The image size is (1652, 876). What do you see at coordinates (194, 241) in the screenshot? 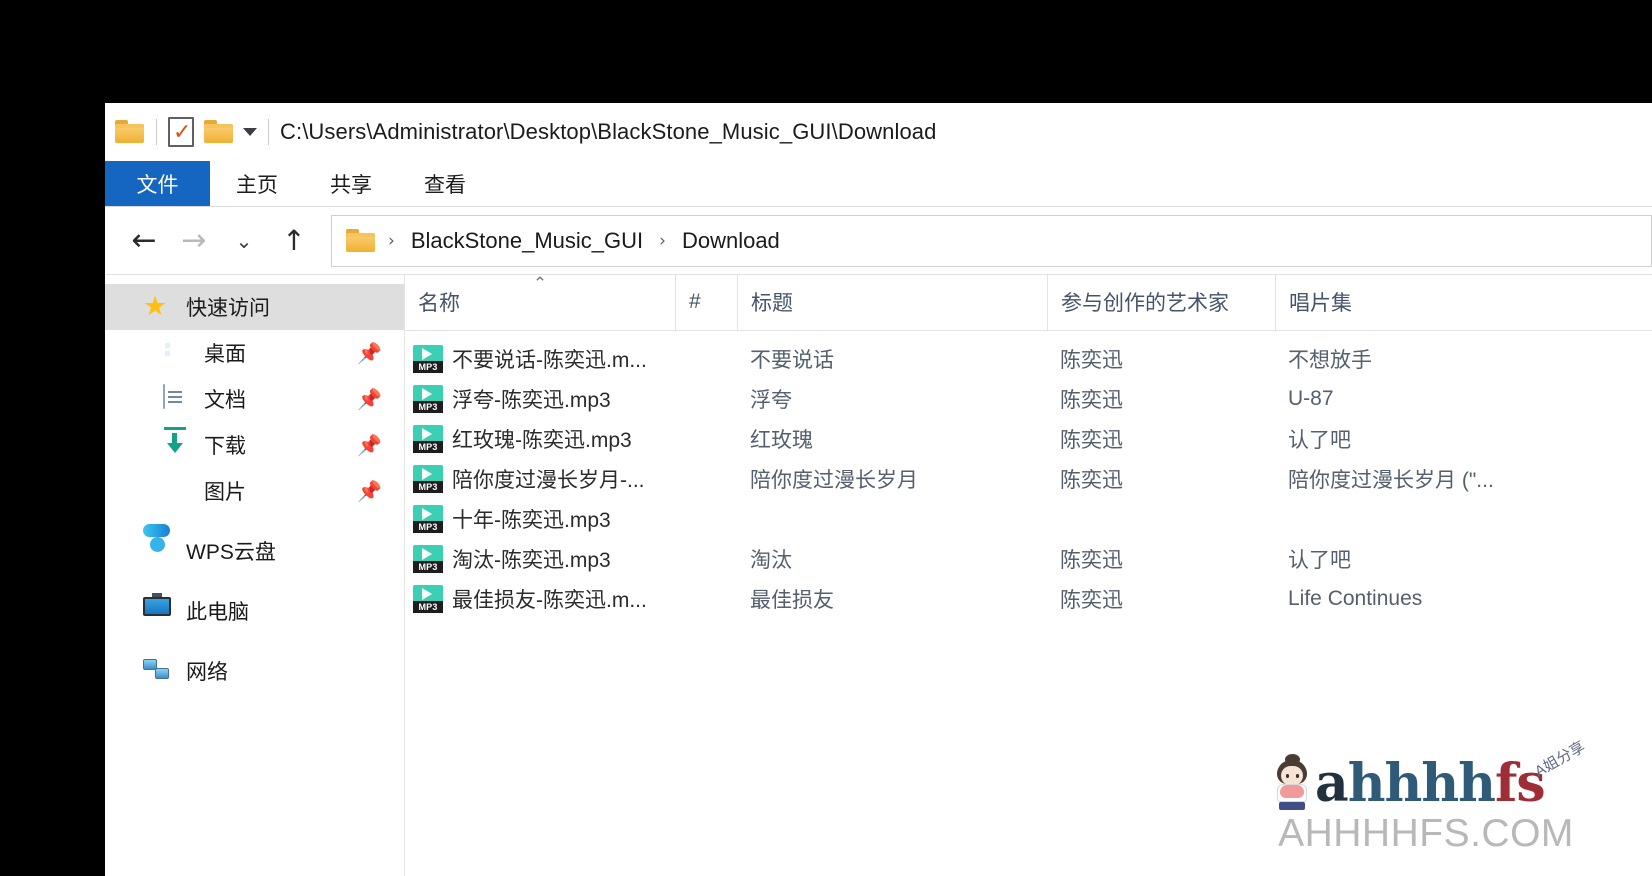
I see `forward-button: →` at bounding box center [194, 241].